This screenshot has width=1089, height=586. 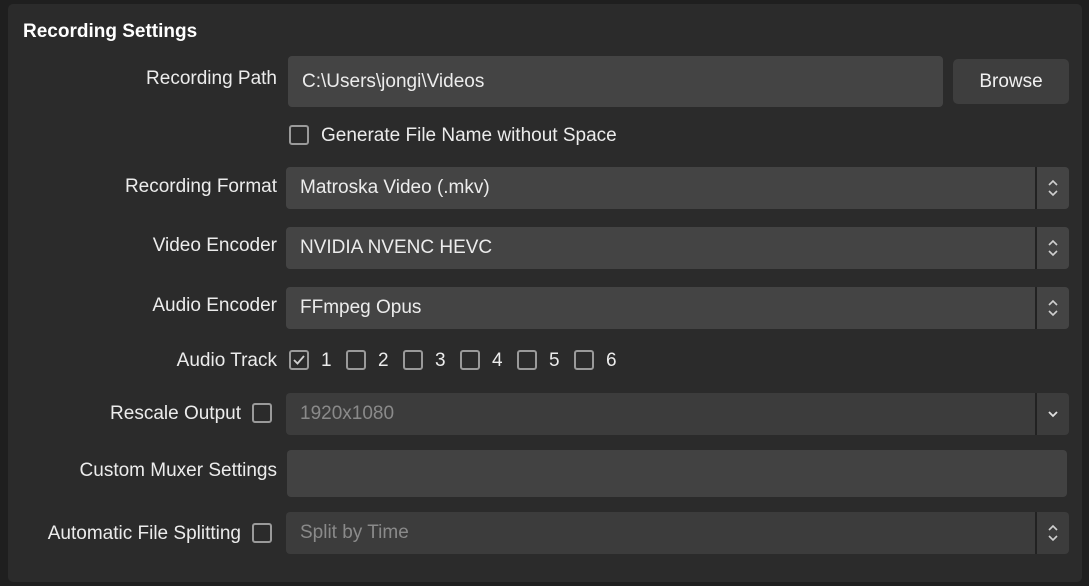 I want to click on video-encoder-label: Video Encoder, so click(x=214, y=245).